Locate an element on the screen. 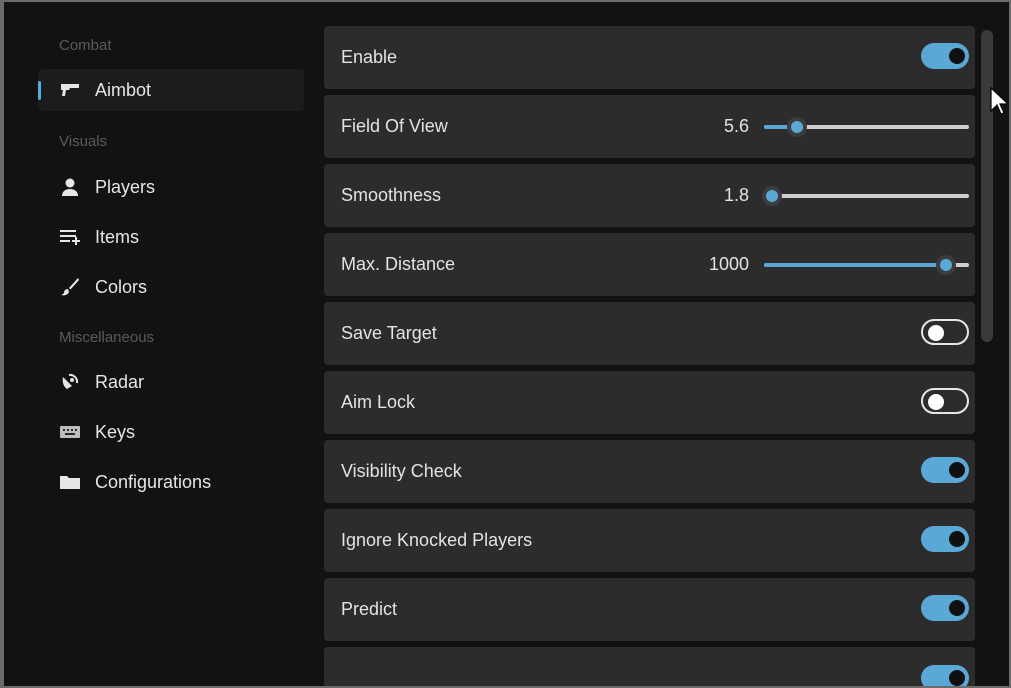 The height and width of the screenshot is (688, 1011). sidebar-item-radar: Radar is located at coordinates (171, 382).